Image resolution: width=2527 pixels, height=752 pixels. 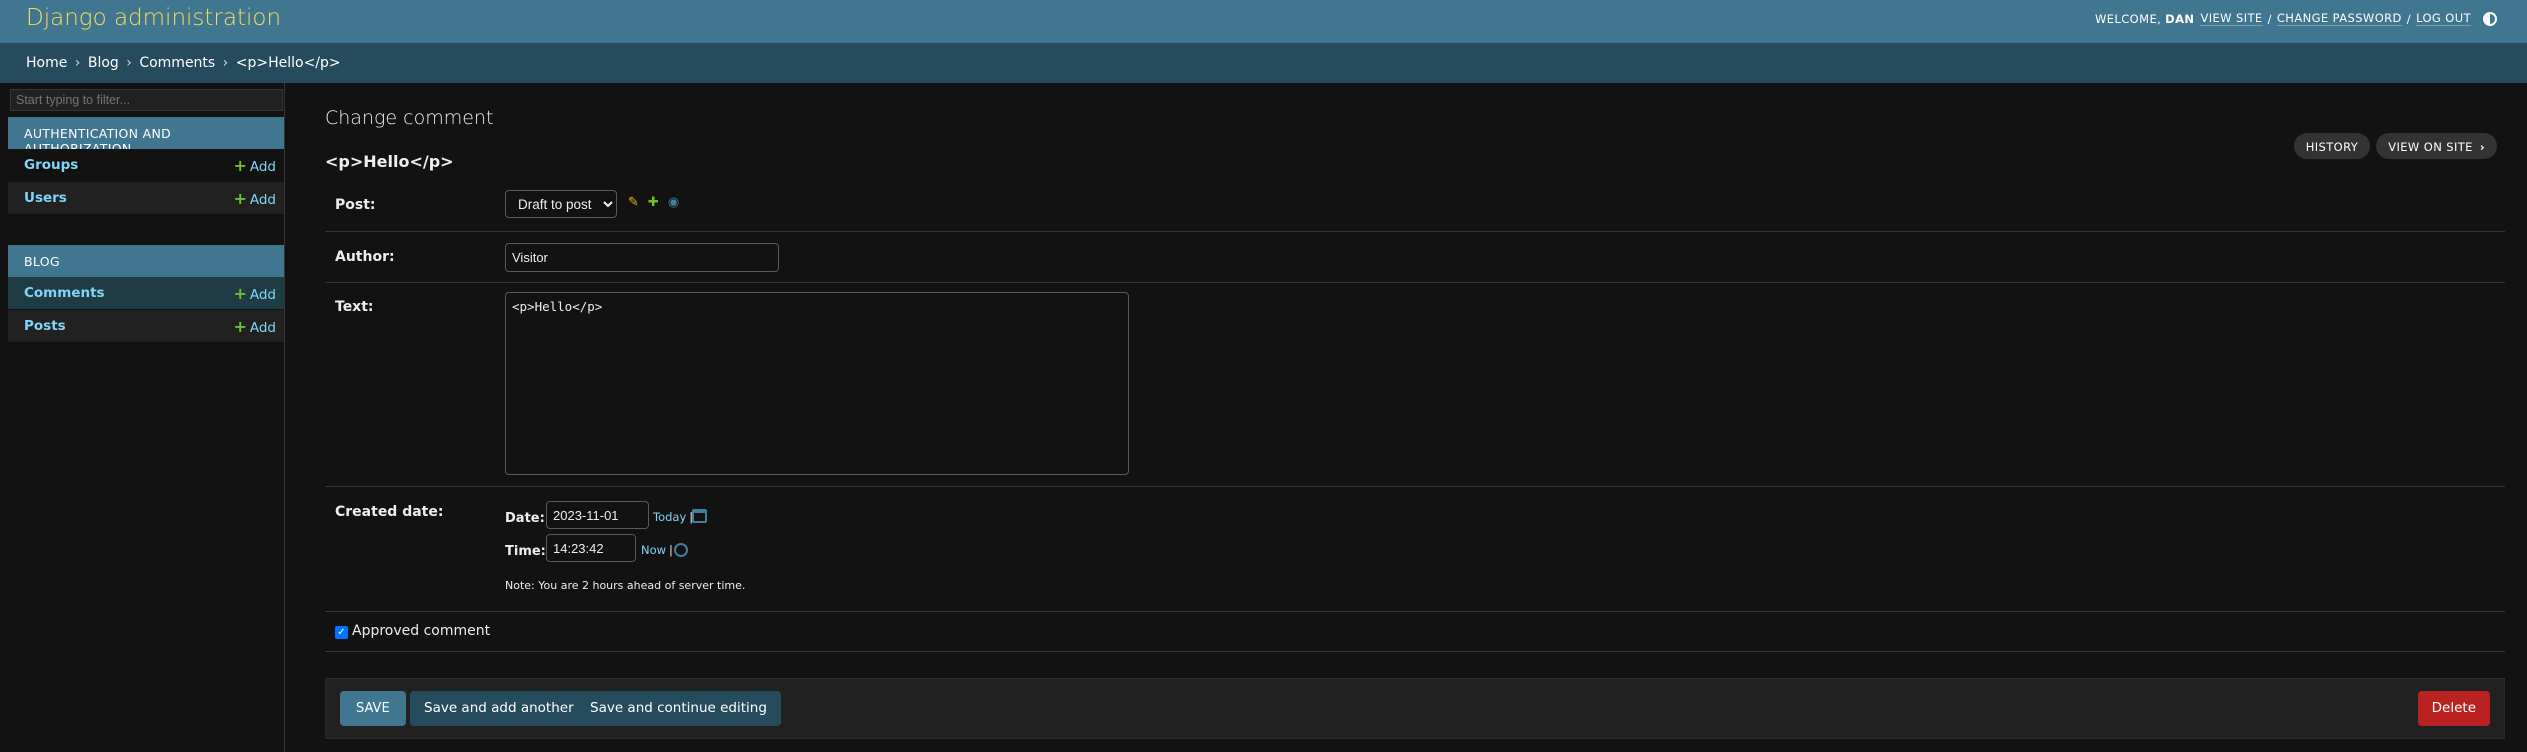 I want to click on clock-icon, so click(x=681, y=550).